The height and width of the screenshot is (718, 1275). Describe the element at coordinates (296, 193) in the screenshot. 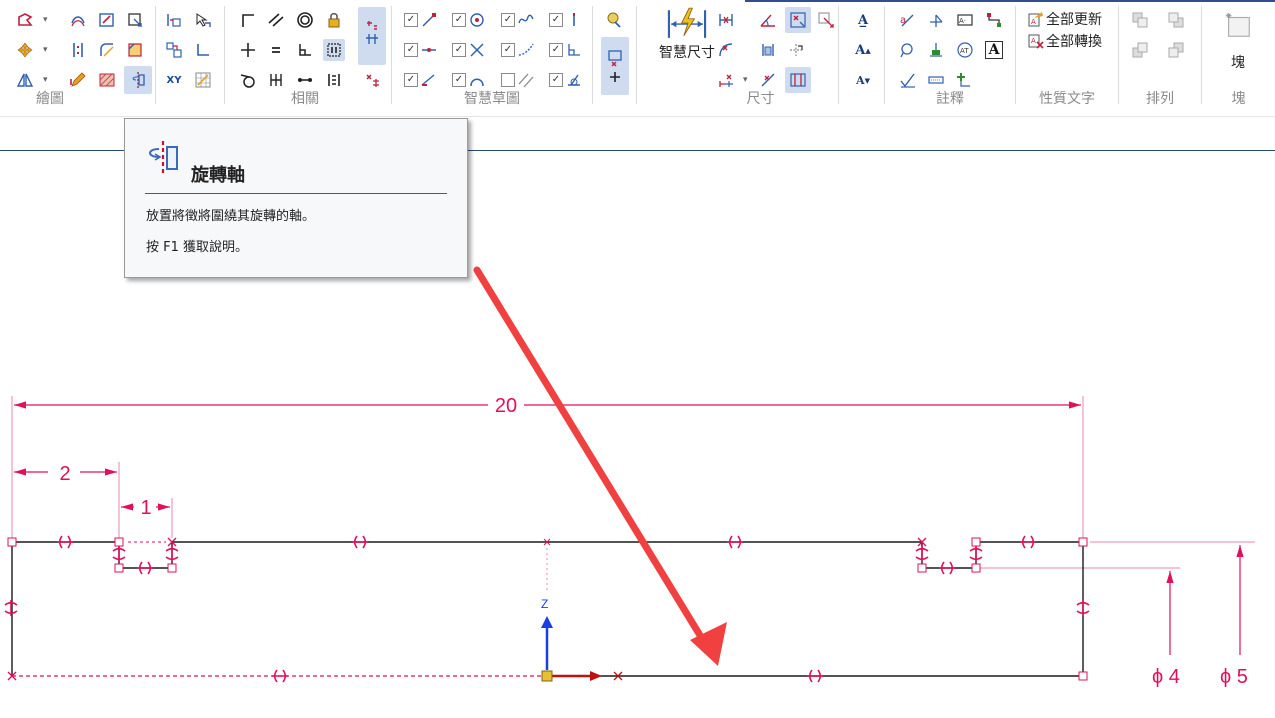

I see `tooltip-divider` at that location.